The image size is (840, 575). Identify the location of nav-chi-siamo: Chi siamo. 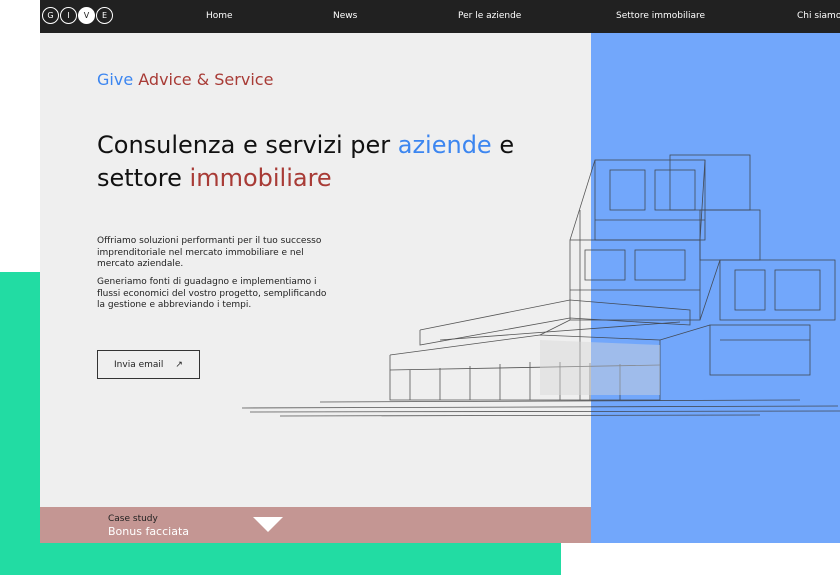
(818, 16).